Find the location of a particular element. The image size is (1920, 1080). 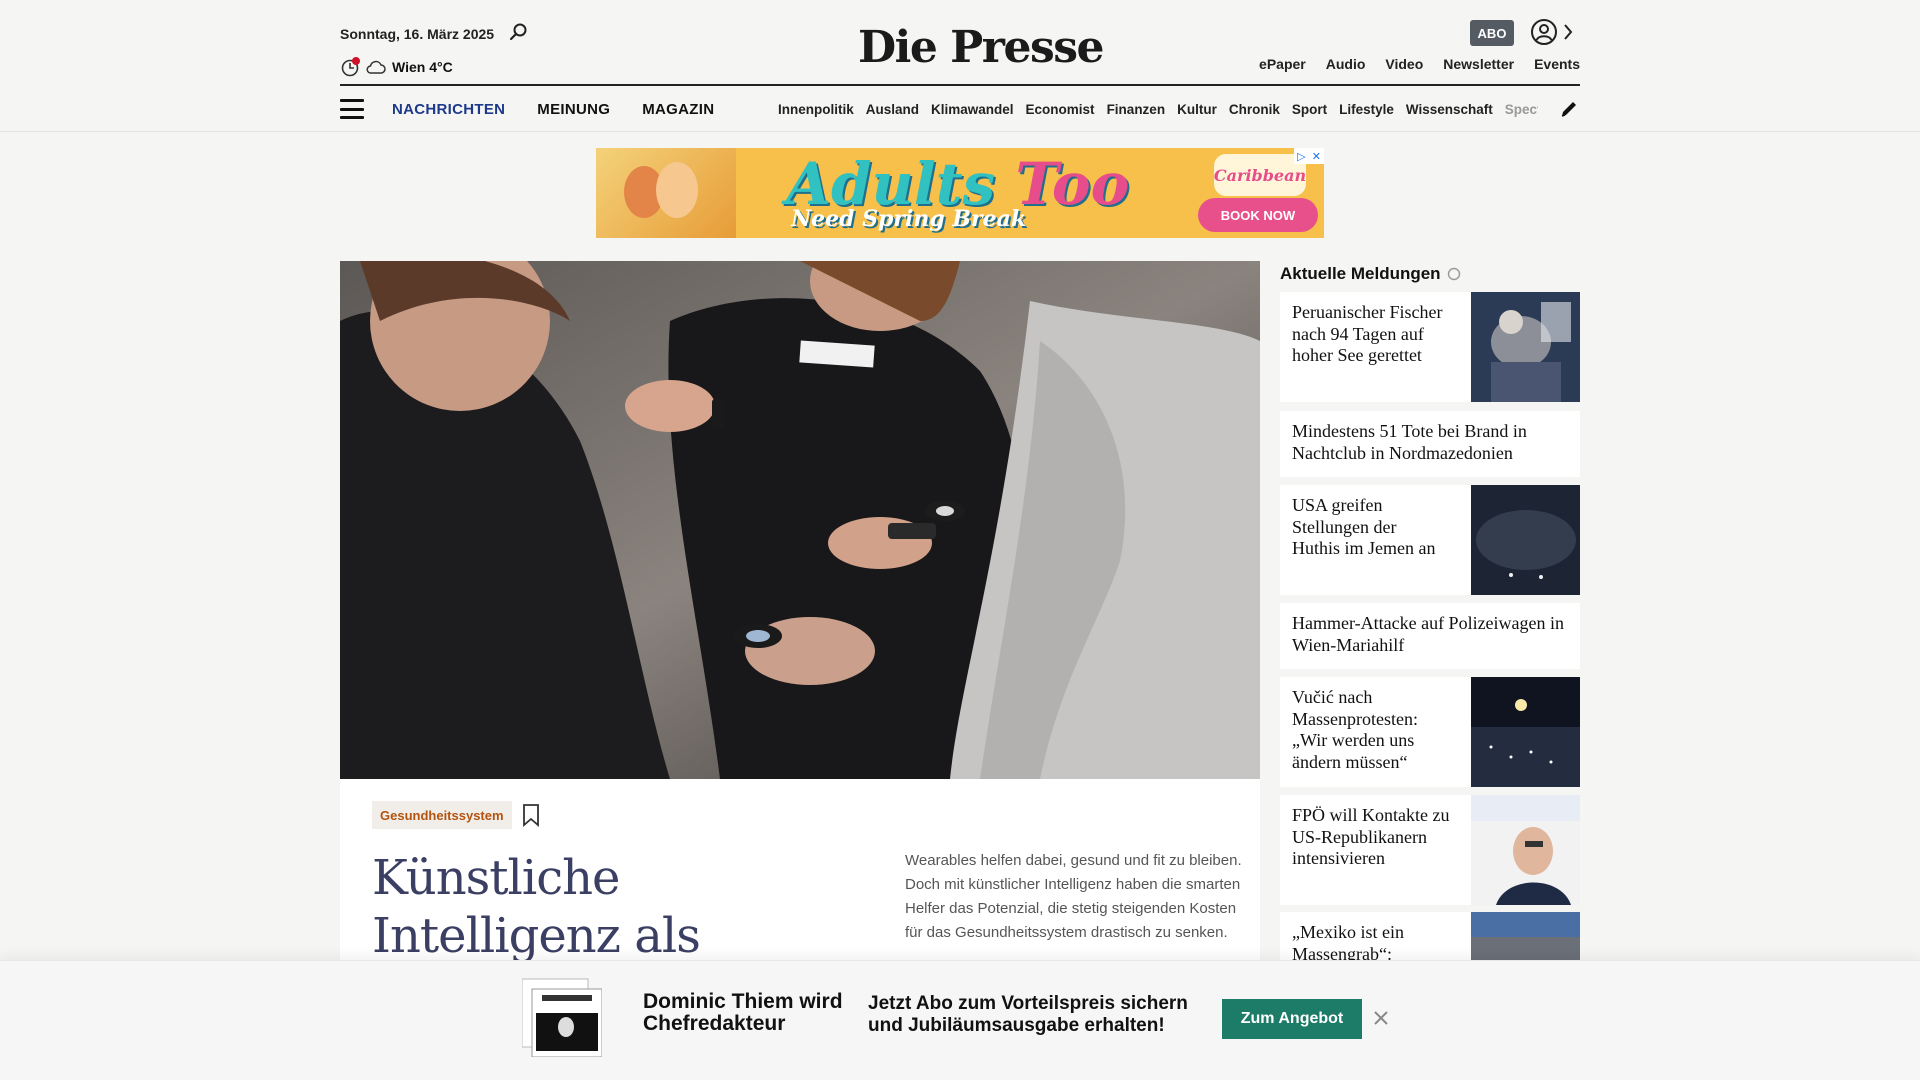

banner-headline: Dominic Thiem wird Chefredakteur is located at coordinates (743, 1012).